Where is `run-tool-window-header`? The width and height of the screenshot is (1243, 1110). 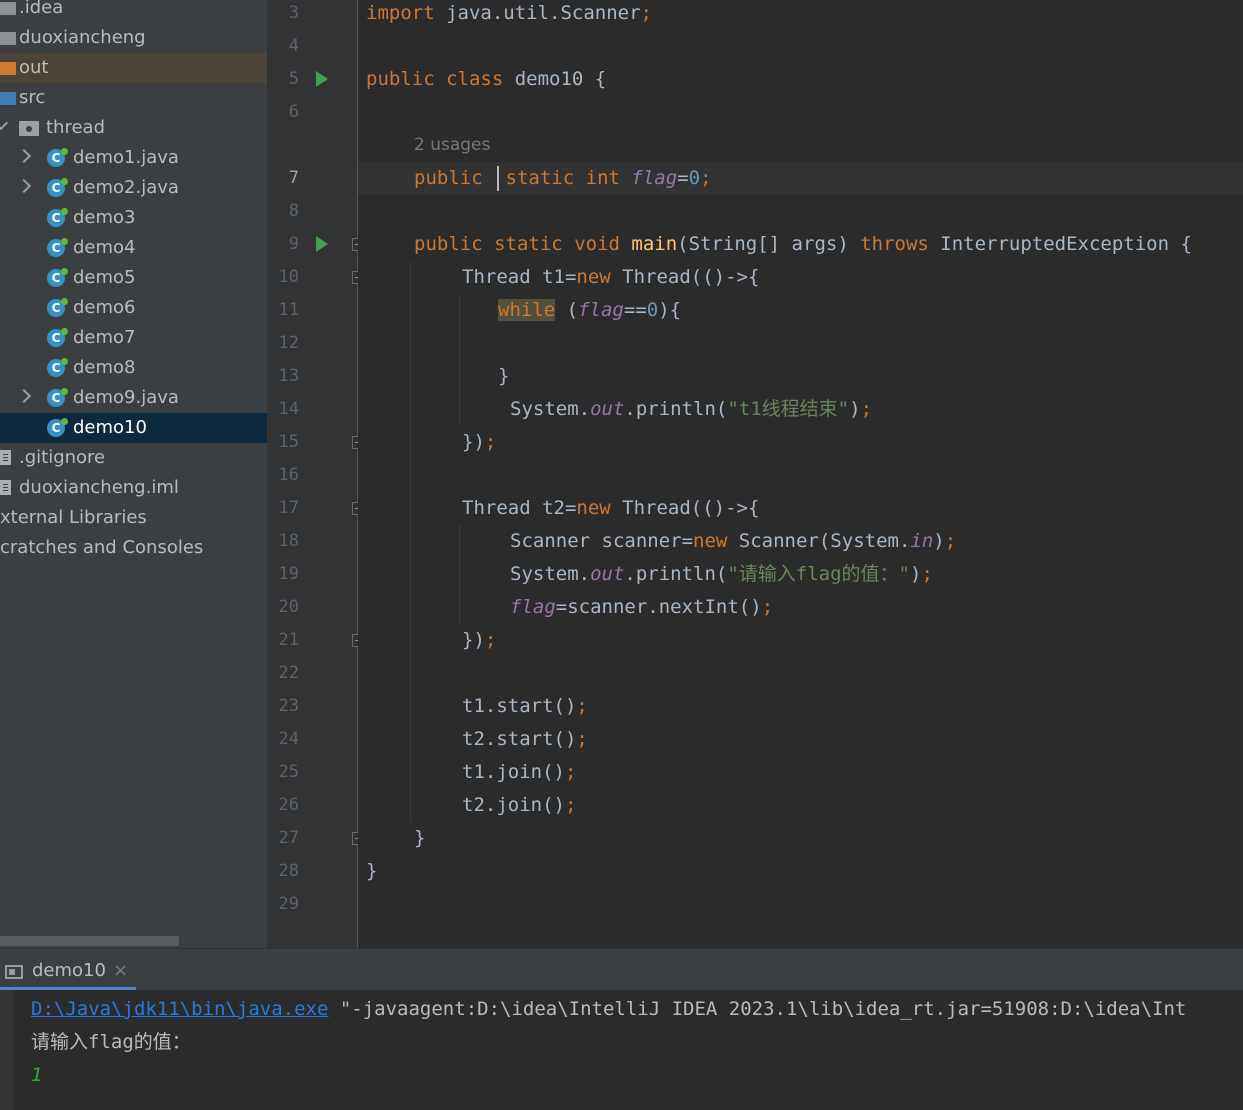 run-tool-window-header is located at coordinates (621, 969).